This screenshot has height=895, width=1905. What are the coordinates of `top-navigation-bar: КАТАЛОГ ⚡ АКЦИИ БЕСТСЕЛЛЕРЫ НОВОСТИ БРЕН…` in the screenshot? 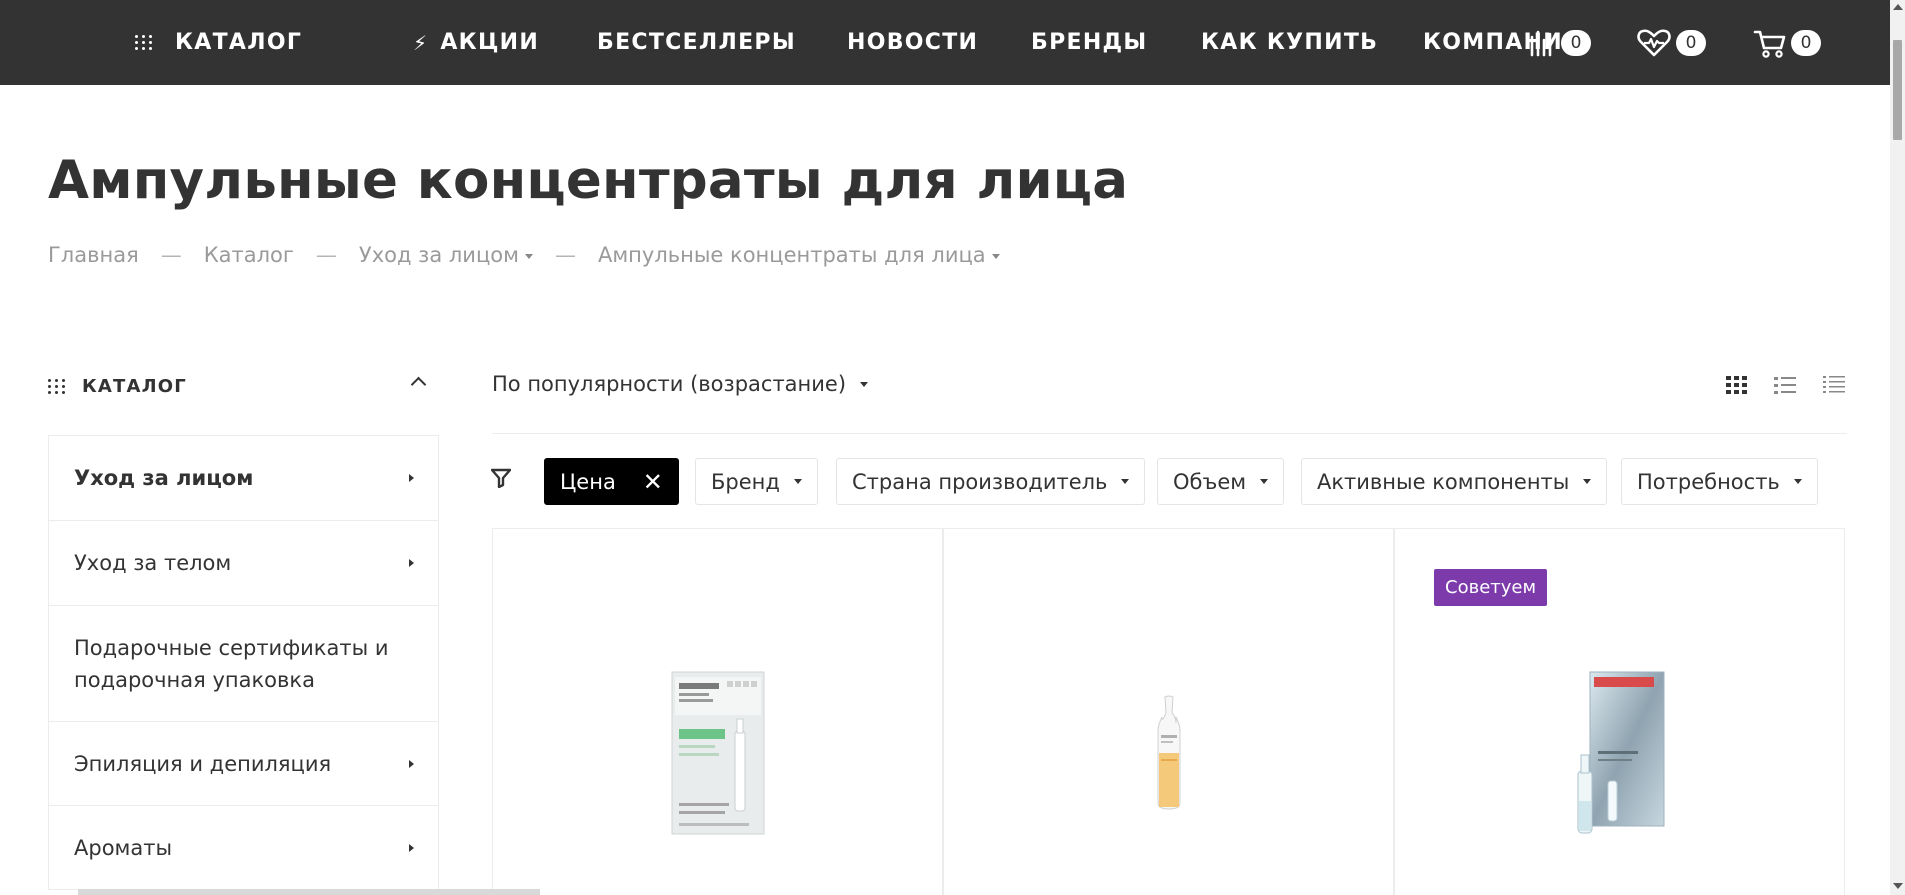 It's located at (945, 42).